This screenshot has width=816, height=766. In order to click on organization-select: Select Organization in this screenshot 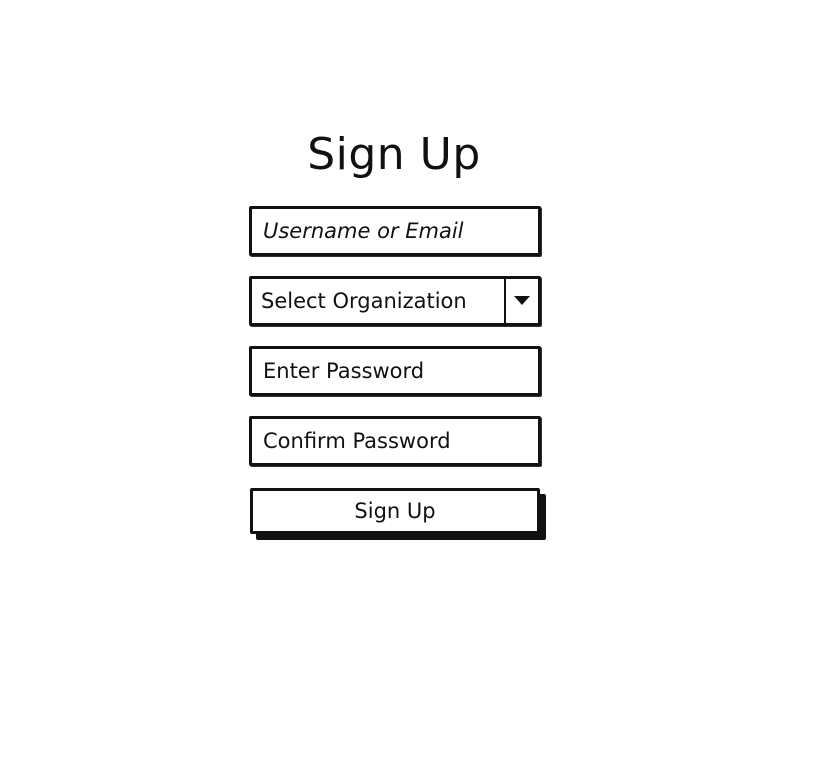, I will do `click(395, 301)`.